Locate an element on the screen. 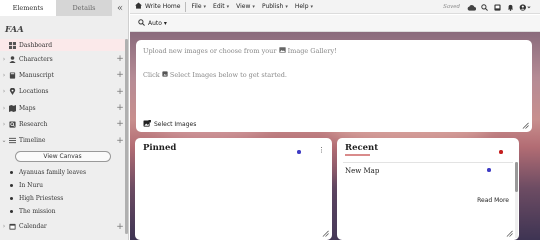 This screenshot has height=240, width=540. add-manuscript-button: + is located at coordinates (120, 75).